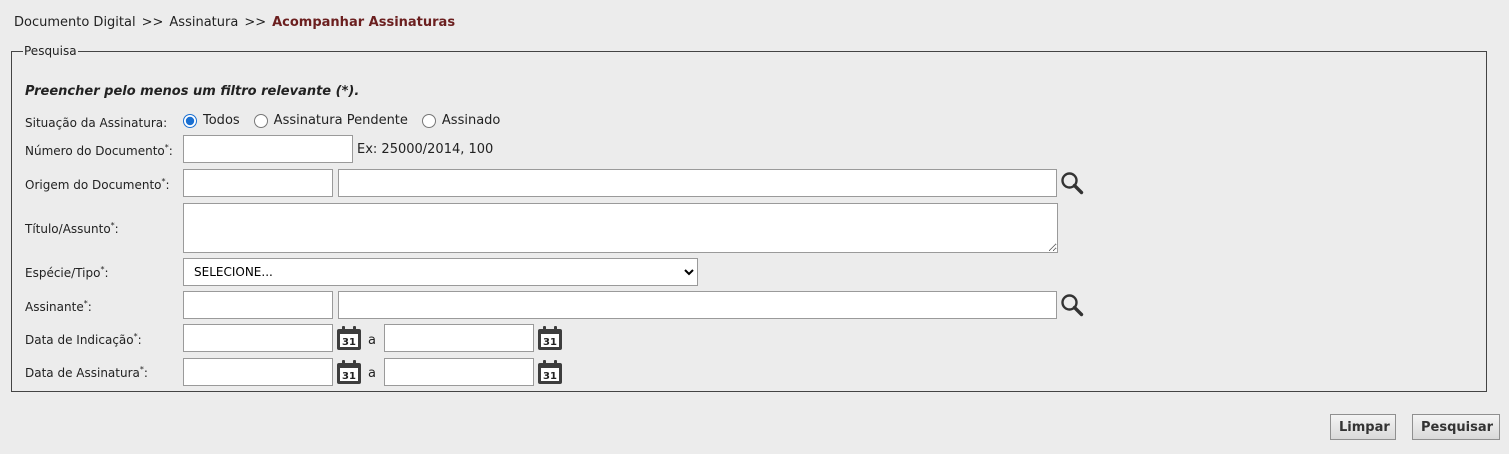 Image resolution: width=1509 pixels, height=454 pixels. Describe the element at coordinates (260, 120) in the screenshot. I see `radio-pendente` at that location.